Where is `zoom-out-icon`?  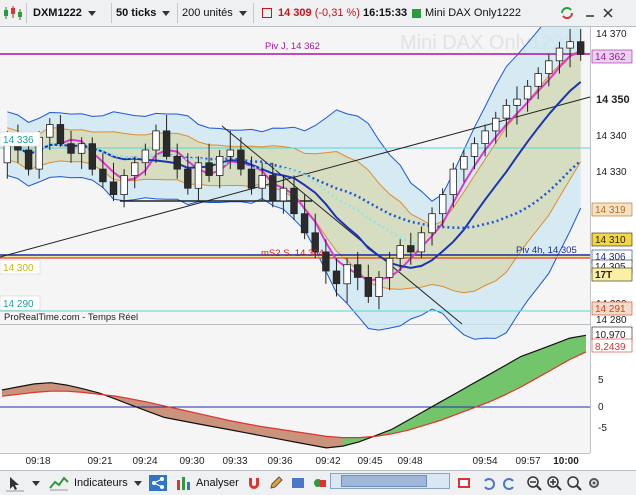
zoom-out-icon is located at coordinates (534, 483).